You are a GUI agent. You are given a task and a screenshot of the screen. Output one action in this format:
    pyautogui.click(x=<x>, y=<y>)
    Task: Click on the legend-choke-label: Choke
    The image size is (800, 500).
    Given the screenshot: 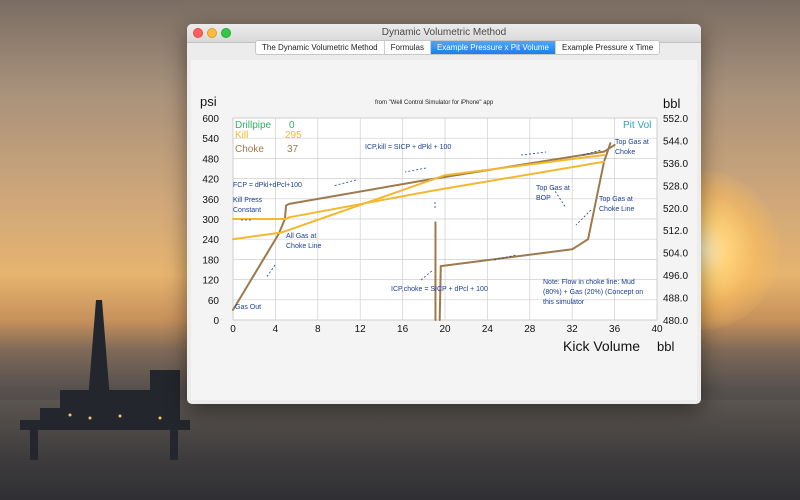 What is the action you would take?
    pyautogui.click(x=249, y=149)
    